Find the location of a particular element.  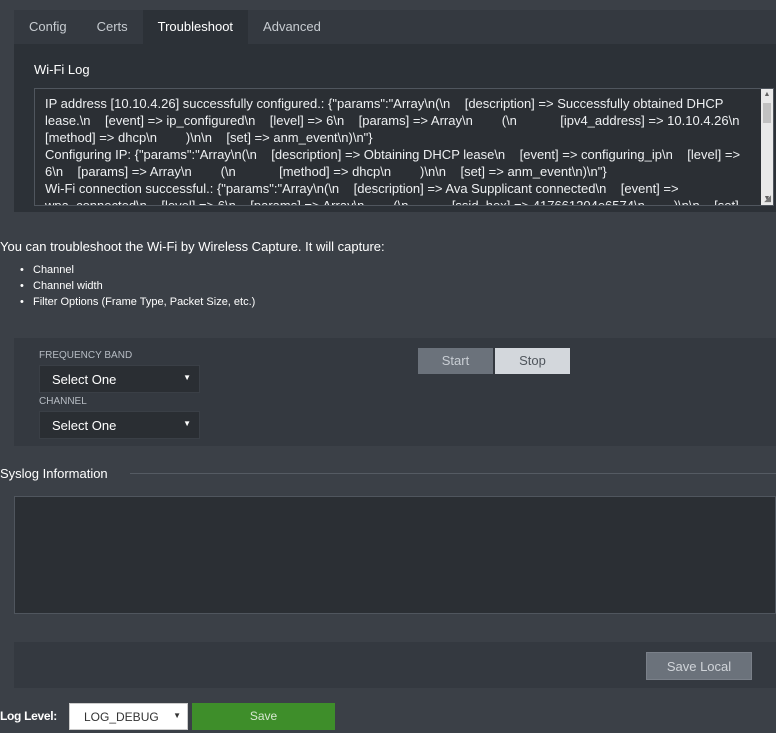

save-local-button: Save Local is located at coordinates (699, 666).